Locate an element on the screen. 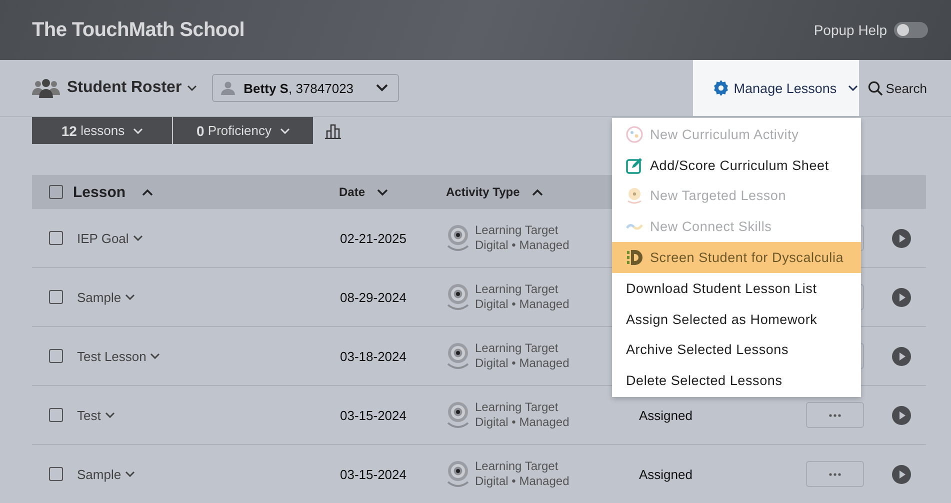 The height and width of the screenshot is (503, 951). menu-item: Archive Selected Lessons is located at coordinates (736, 350).